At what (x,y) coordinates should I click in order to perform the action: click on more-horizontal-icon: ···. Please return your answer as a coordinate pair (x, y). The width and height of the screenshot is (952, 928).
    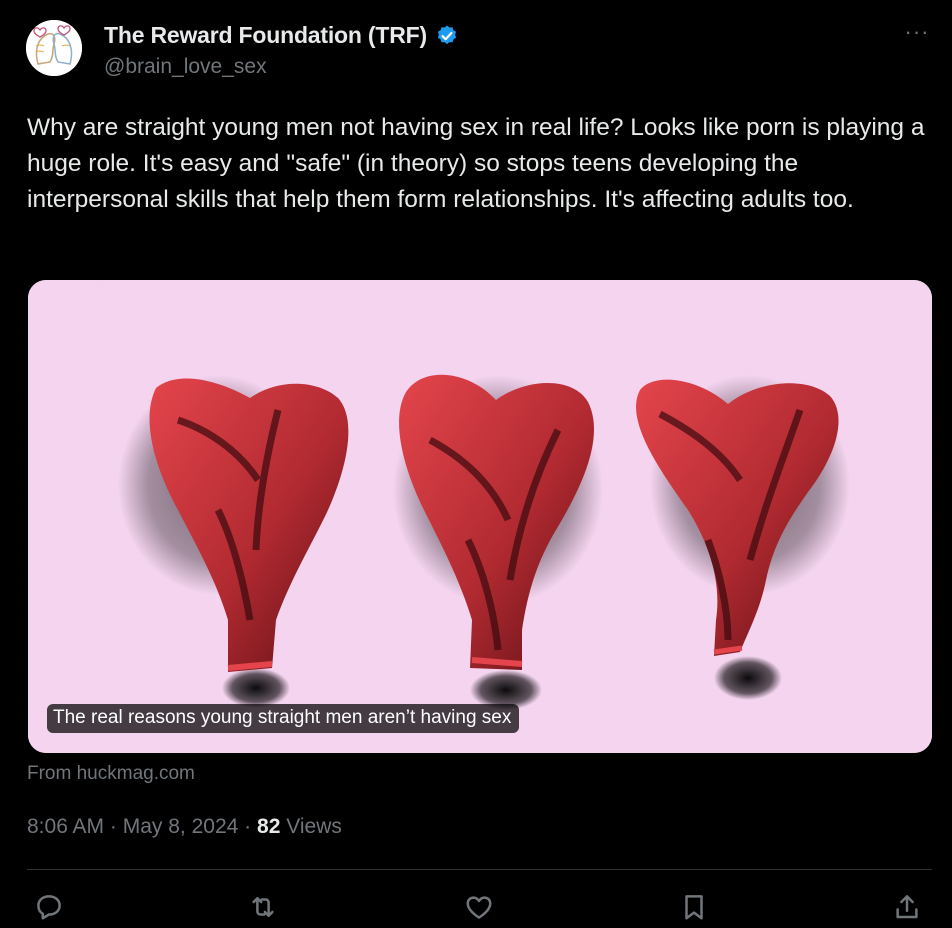
    Looking at the image, I should click on (917, 34).